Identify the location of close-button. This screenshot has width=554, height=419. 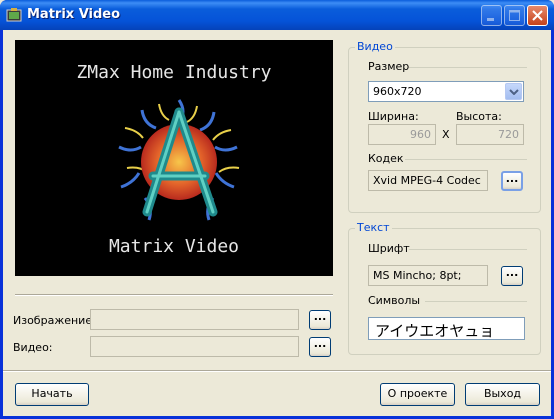
(537, 15).